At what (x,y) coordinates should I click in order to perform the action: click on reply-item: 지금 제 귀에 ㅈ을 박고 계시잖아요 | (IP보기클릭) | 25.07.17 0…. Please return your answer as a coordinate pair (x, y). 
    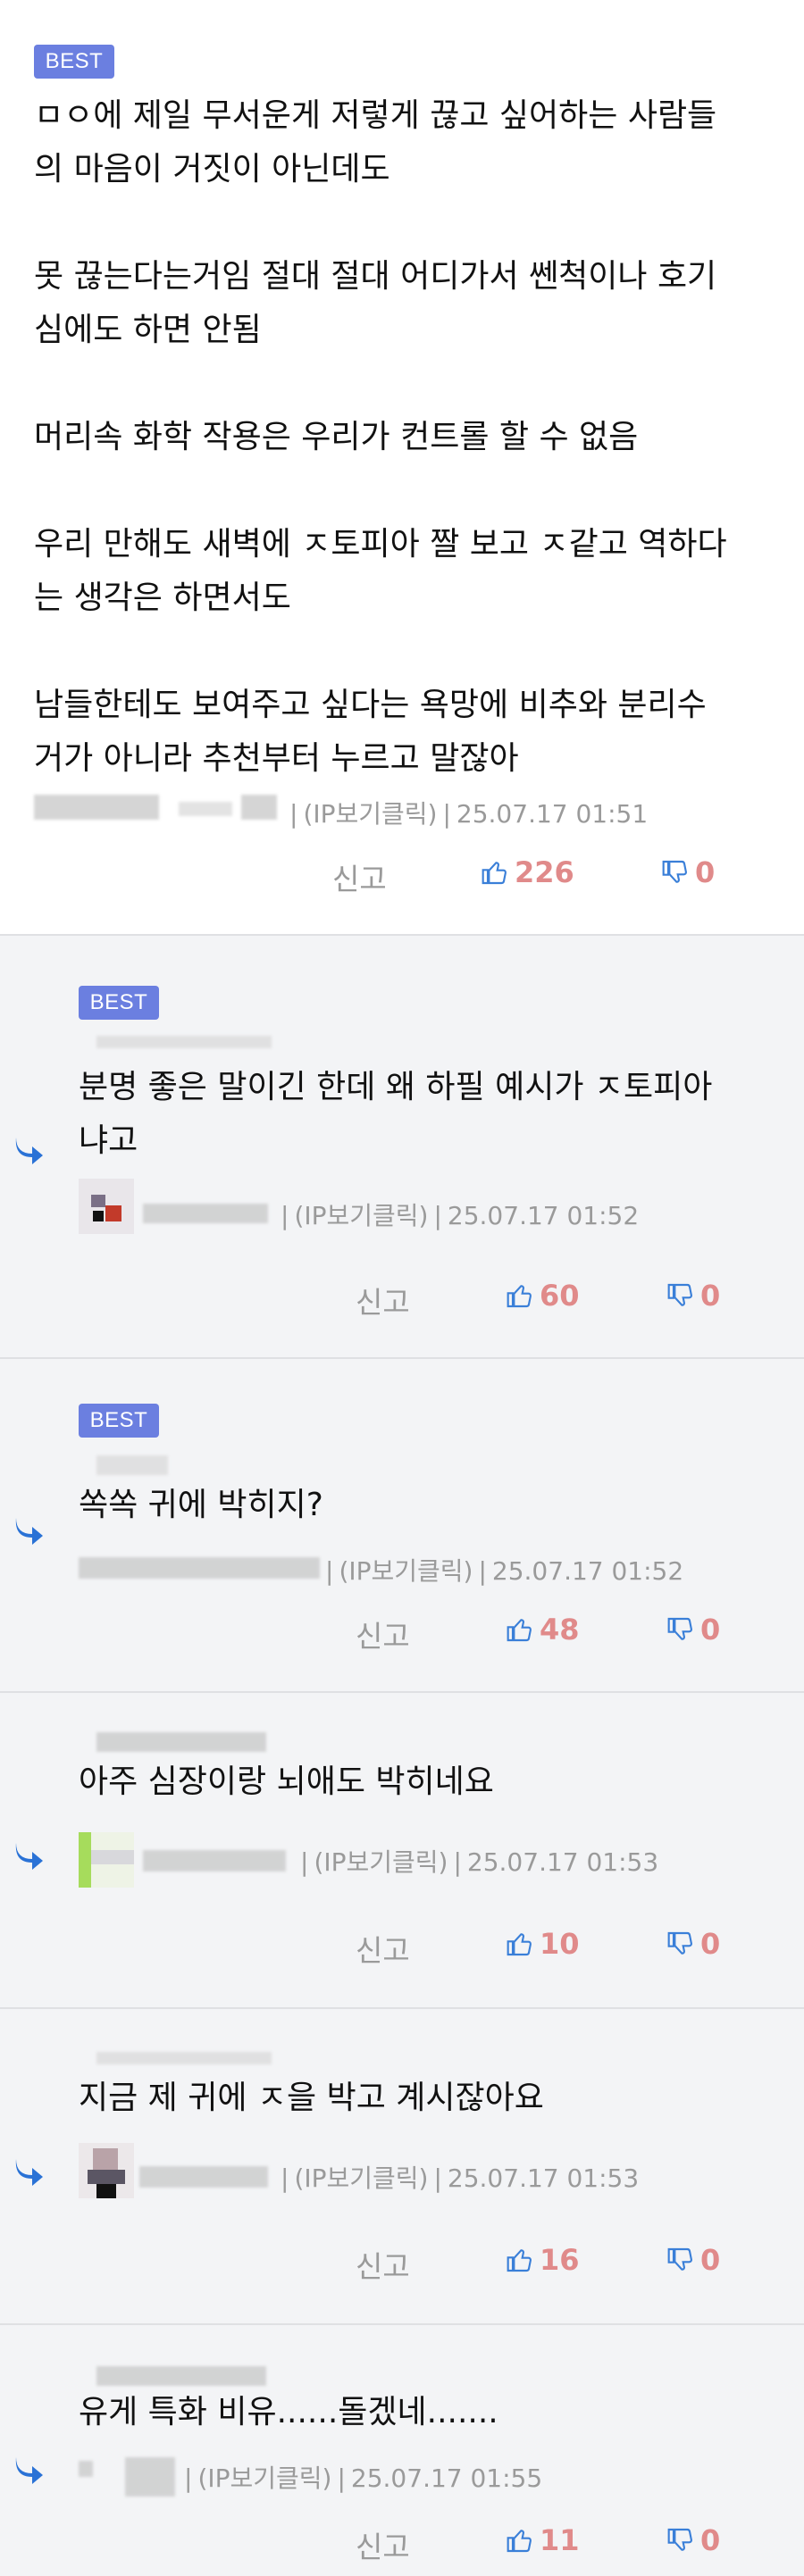
    Looking at the image, I should click on (402, 2165).